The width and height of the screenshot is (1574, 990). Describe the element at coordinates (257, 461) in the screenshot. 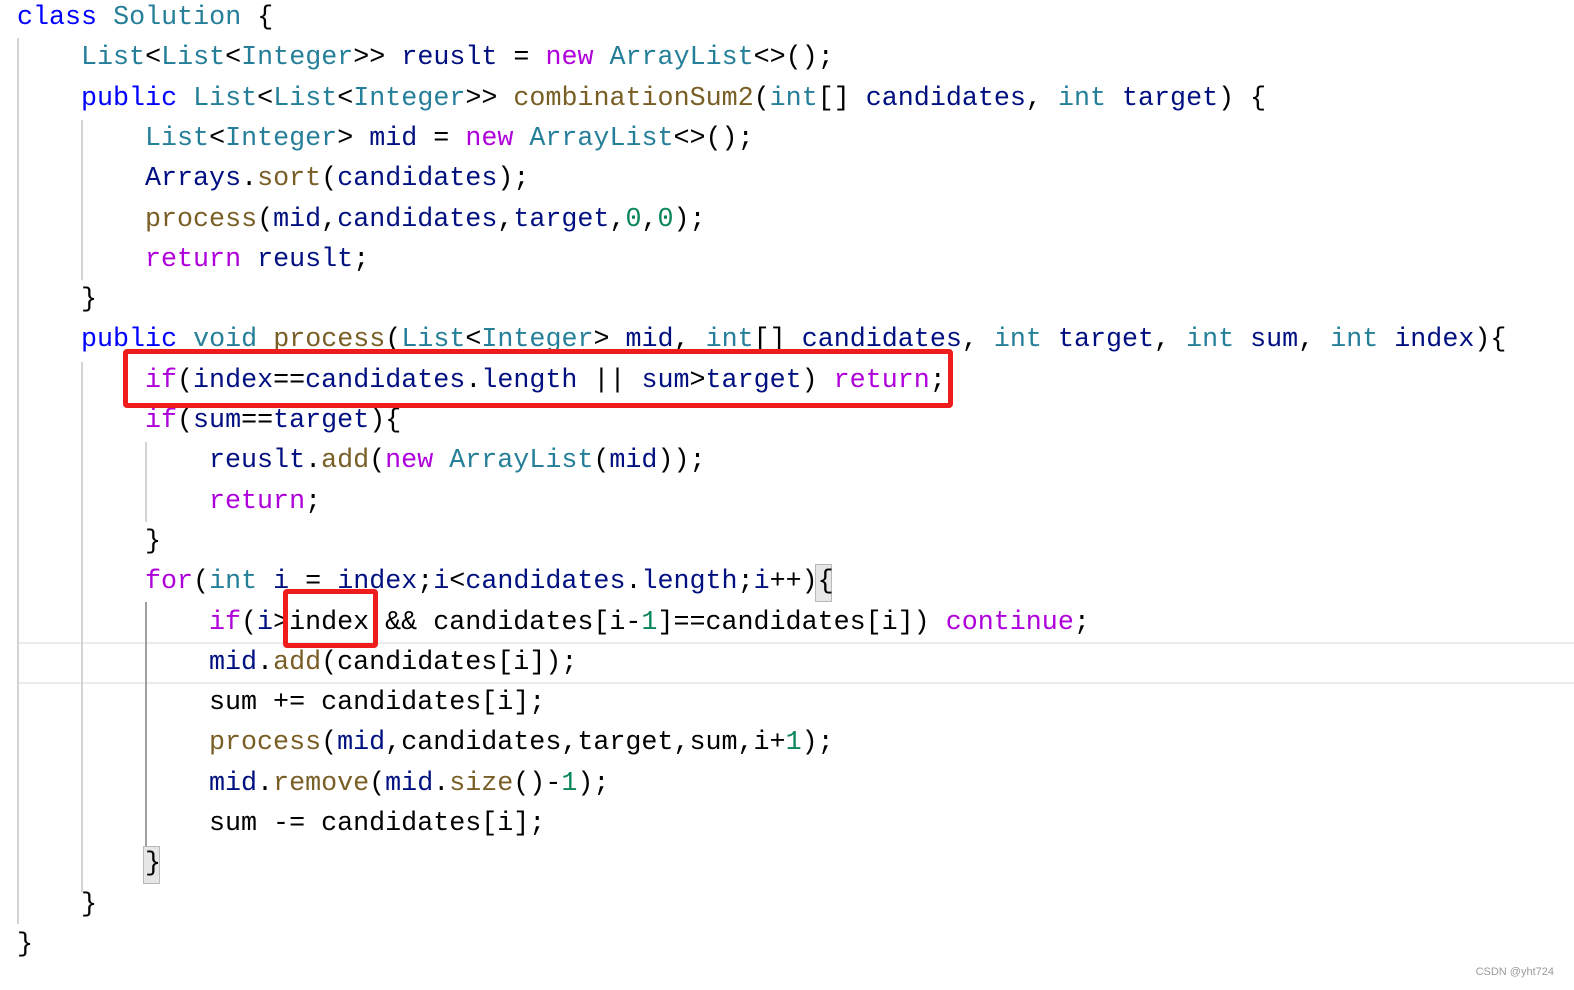

I see `code-token: reuslt` at that location.